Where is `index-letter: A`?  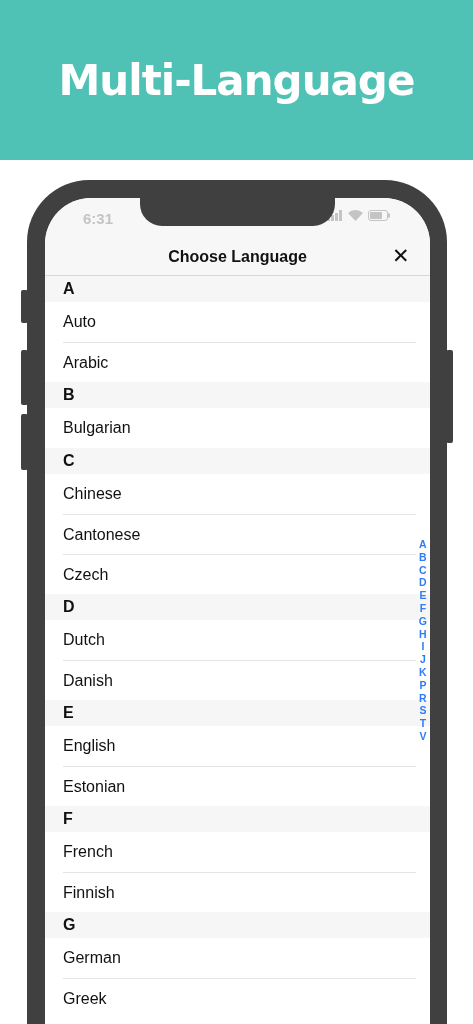 index-letter: A is located at coordinates (423, 544).